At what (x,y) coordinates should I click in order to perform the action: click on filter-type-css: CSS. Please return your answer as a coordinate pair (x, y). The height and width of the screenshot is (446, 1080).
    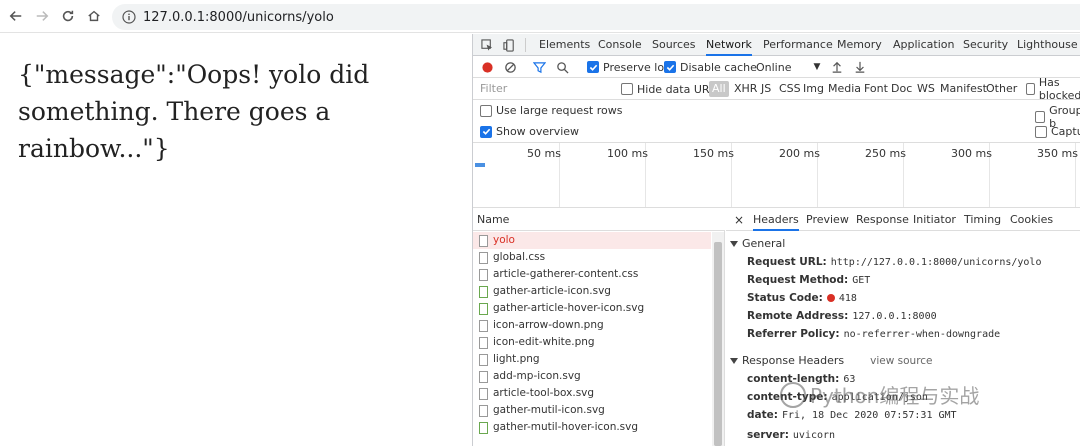
    Looking at the image, I should click on (790, 88).